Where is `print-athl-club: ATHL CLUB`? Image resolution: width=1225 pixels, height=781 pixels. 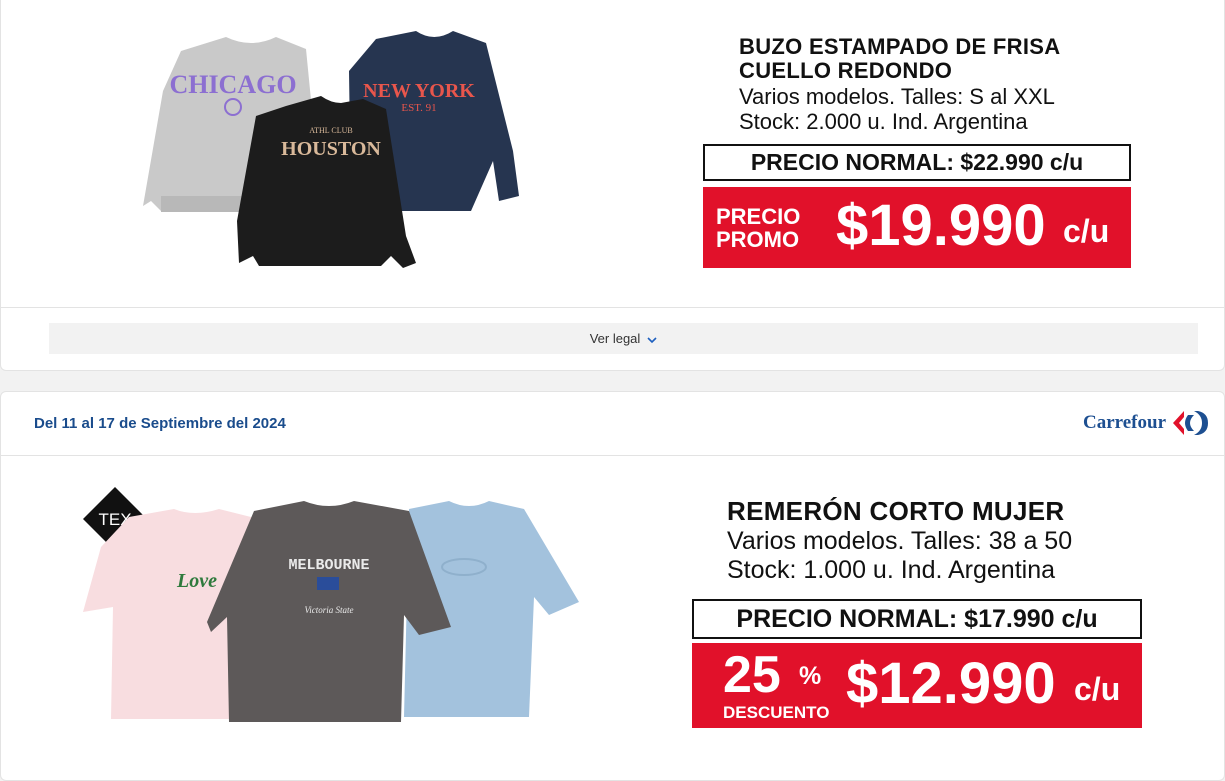
print-athl-club: ATHL CLUB is located at coordinates (330, 130).